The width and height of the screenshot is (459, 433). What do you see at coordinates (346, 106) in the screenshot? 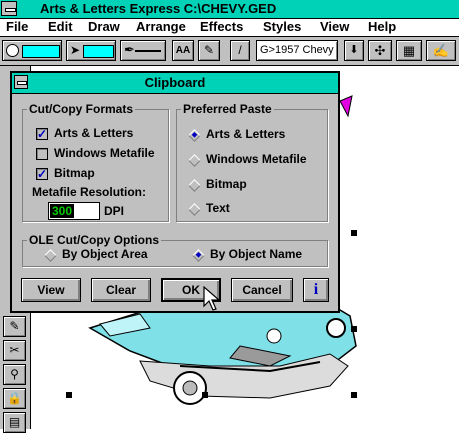
I see `magenta-shape` at bounding box center [346, 106].